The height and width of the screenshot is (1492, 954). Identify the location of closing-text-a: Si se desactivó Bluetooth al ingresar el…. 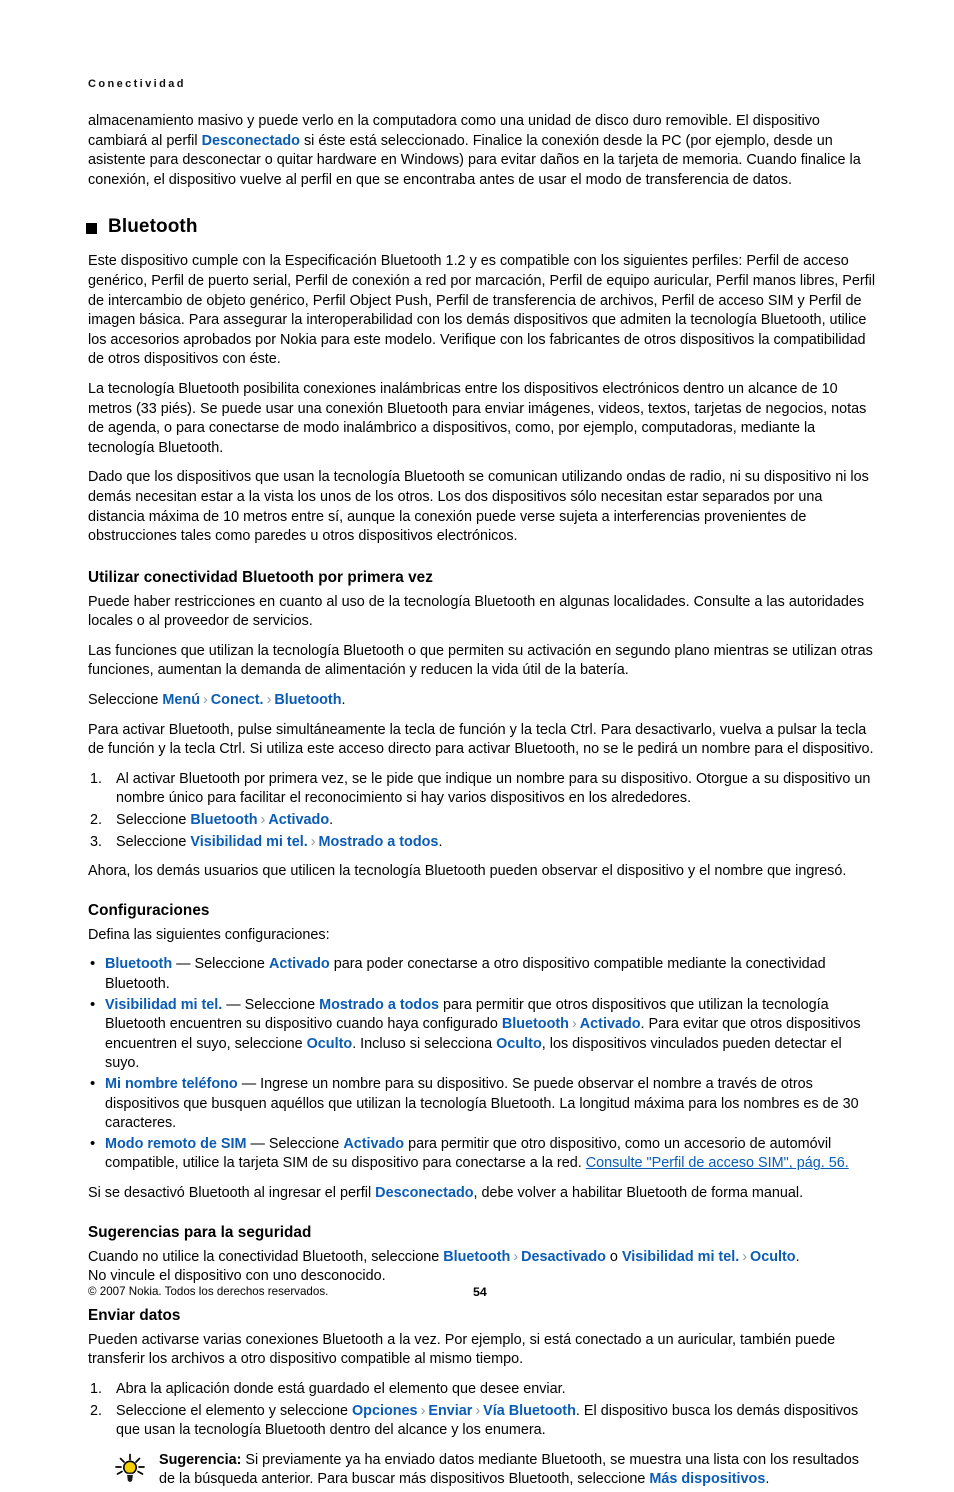
(232, 1192).